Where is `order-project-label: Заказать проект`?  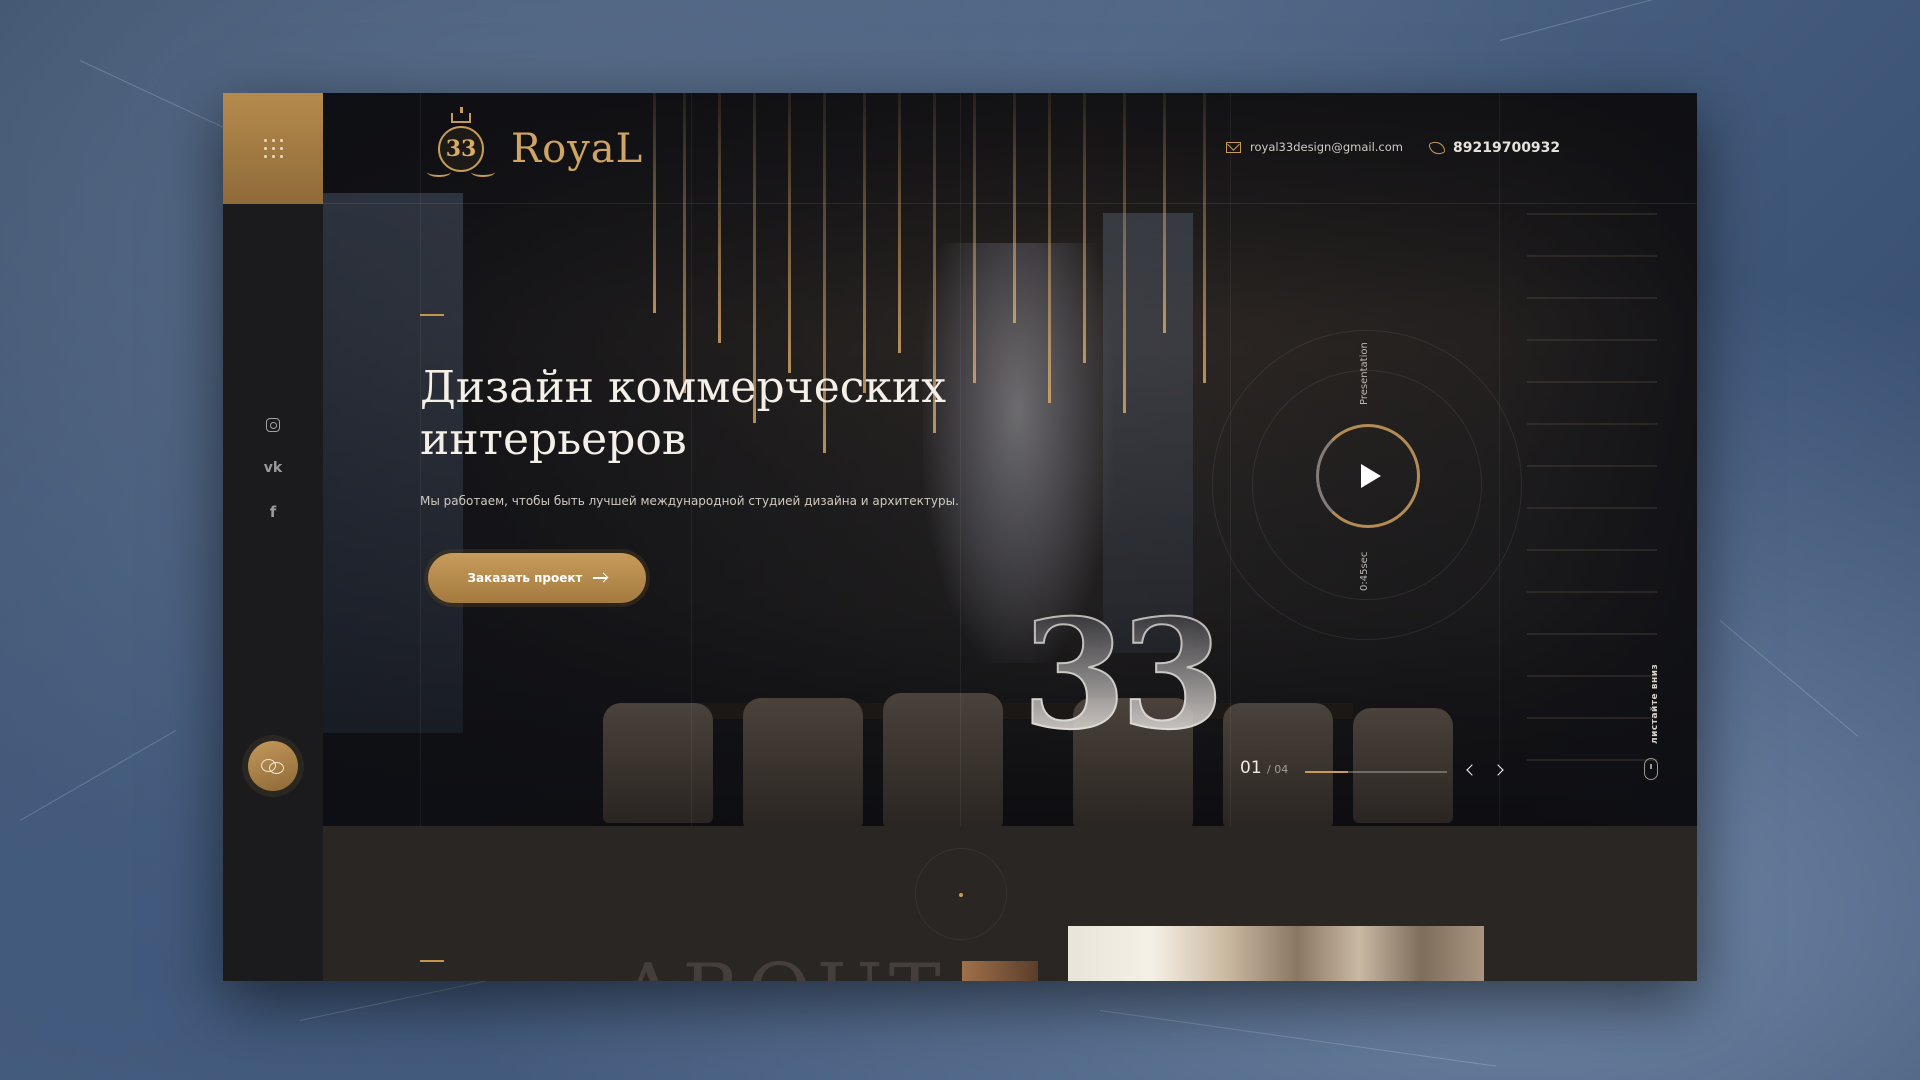 order-project-label: Заказать проект is located at coordinates (525, 578).